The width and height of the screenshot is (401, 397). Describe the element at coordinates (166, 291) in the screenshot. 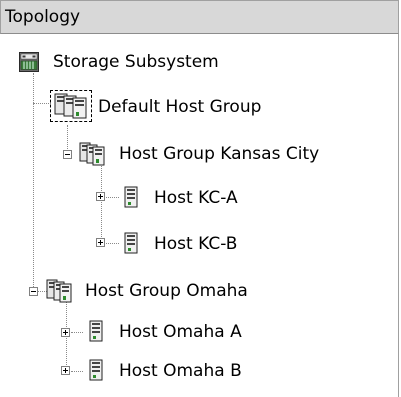

I see `tree-node-label: Host Group Omaha` at that location.